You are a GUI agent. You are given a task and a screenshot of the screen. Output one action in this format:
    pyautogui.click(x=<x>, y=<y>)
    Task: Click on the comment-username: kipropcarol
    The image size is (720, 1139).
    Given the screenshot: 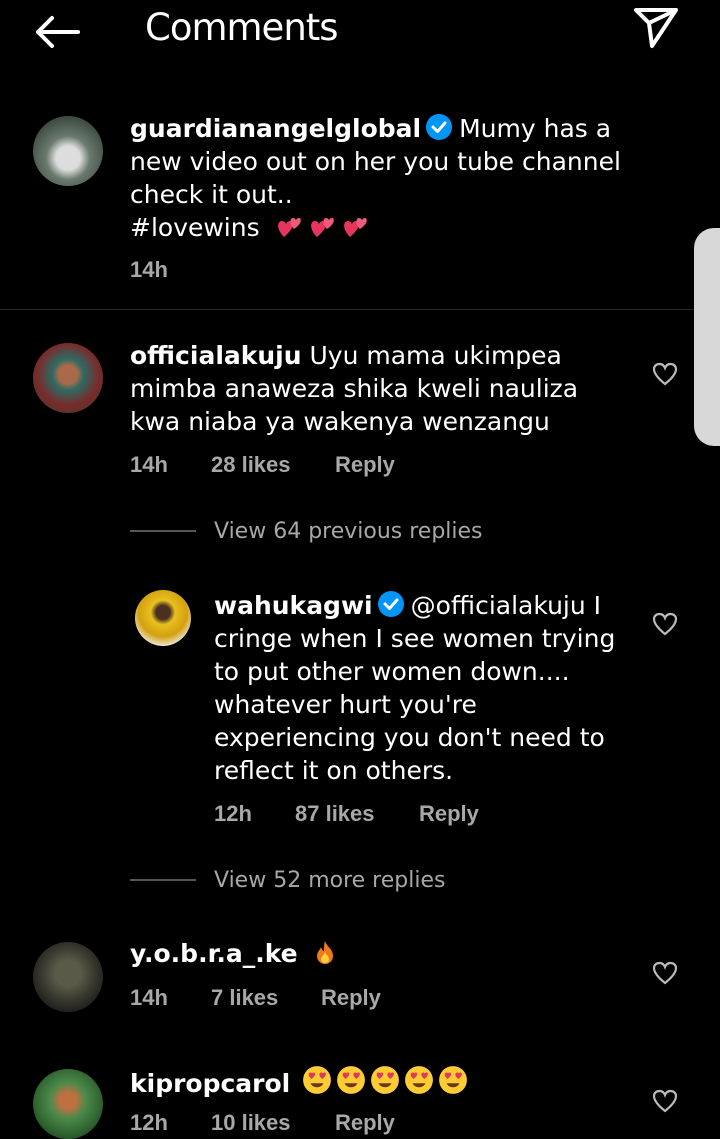 What is the action you would take?
    pyautogui.click(x=210, y=1083)
    